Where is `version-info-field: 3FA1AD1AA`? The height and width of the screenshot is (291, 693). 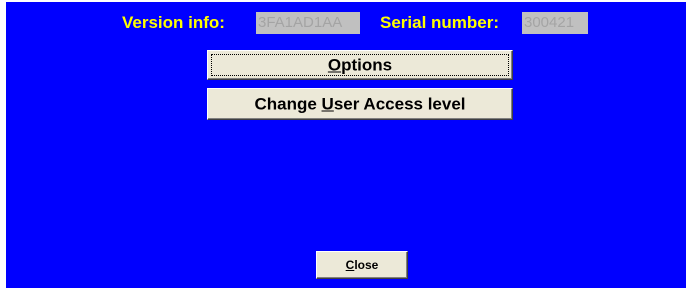
version-info-field: 3FA1AD1AA is located at coordinates (308, 23).